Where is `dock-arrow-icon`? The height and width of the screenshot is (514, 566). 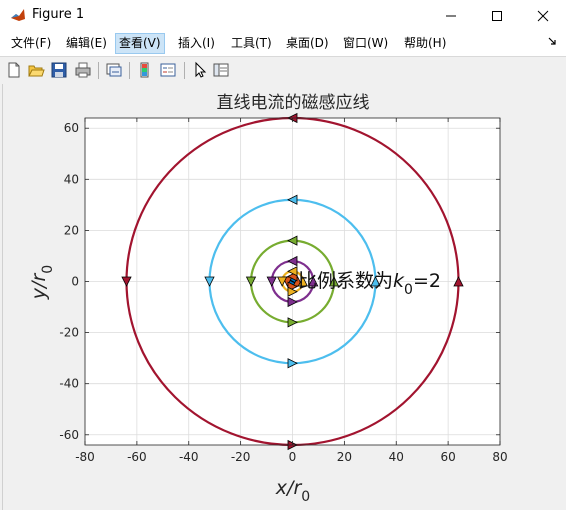 dock-arrow-icon is located at coordinates (552, 41).